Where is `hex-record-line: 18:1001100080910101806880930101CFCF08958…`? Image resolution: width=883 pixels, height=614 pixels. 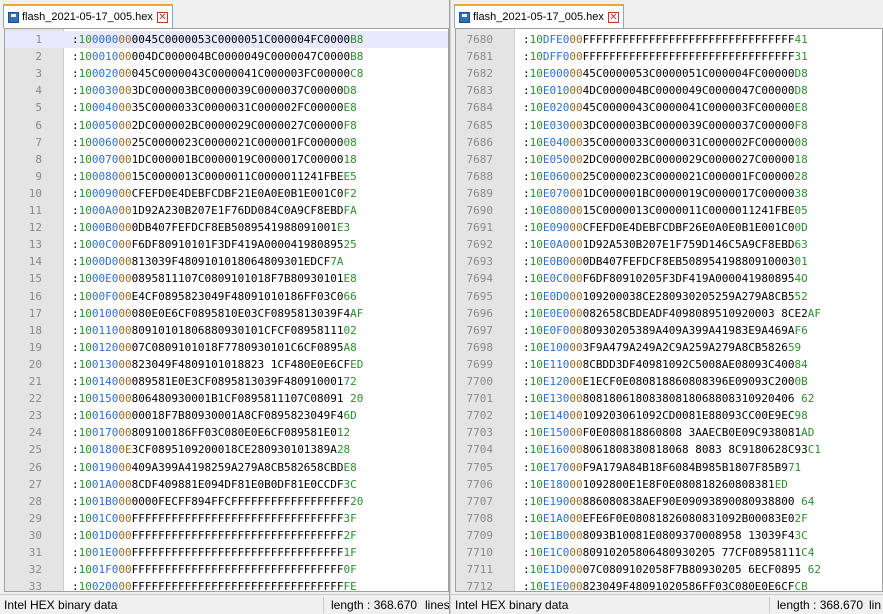 hex-record-line: 18:1001100080910101806880930101CFCF08958… is located at coordinates (226, 330).